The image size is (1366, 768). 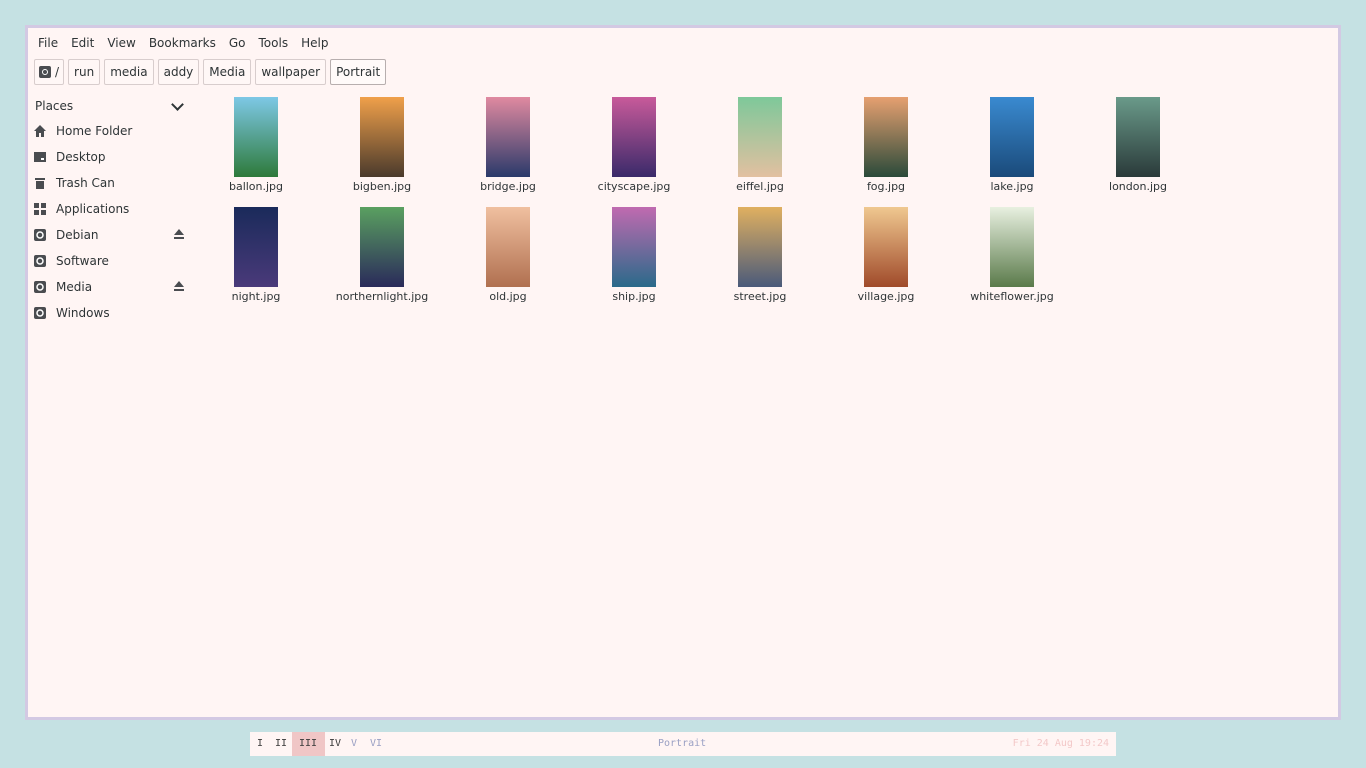 I want to click on workspace-3: III, so click(x=309, y=744).